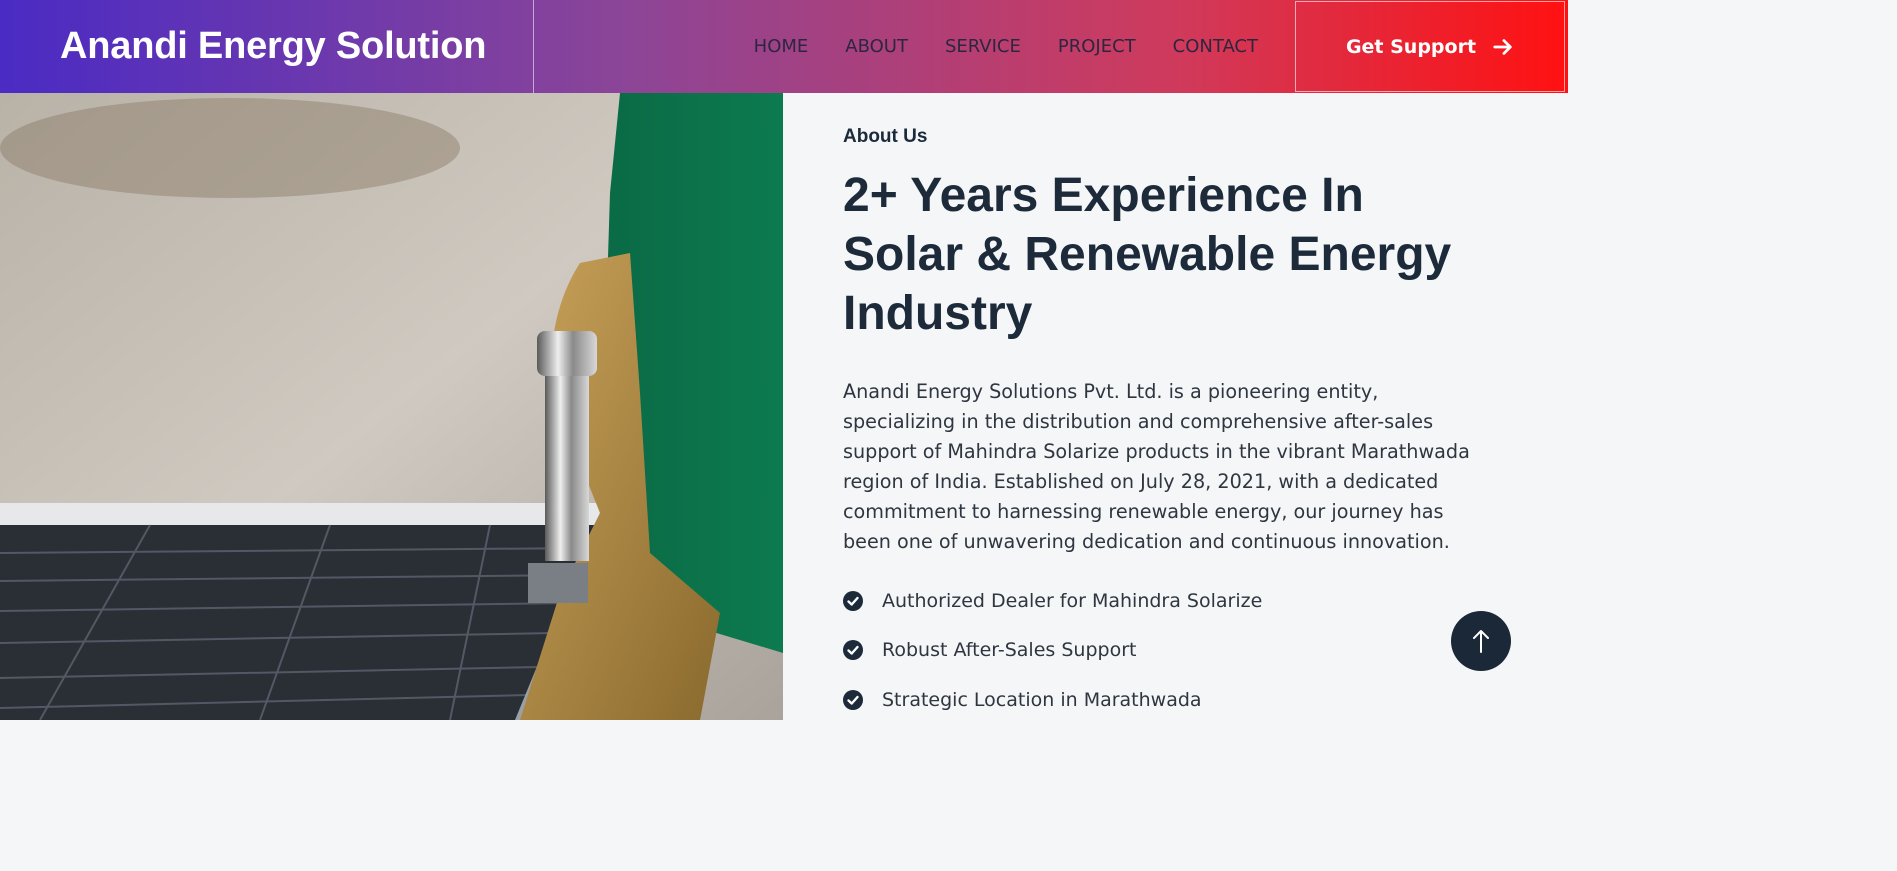  I want to click on arrow-up-icon, so click(1481, 641).